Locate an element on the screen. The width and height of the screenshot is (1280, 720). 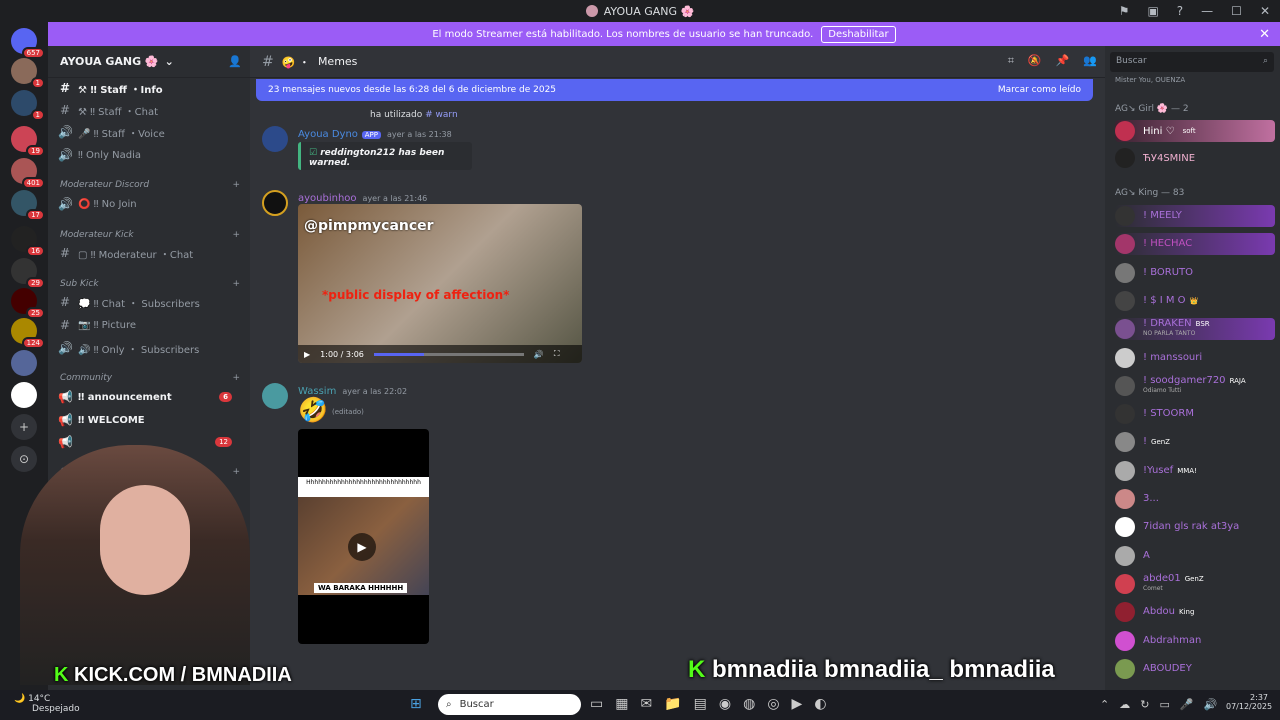
mic-icon: 🎤 is located at coordinates (1187, 704).